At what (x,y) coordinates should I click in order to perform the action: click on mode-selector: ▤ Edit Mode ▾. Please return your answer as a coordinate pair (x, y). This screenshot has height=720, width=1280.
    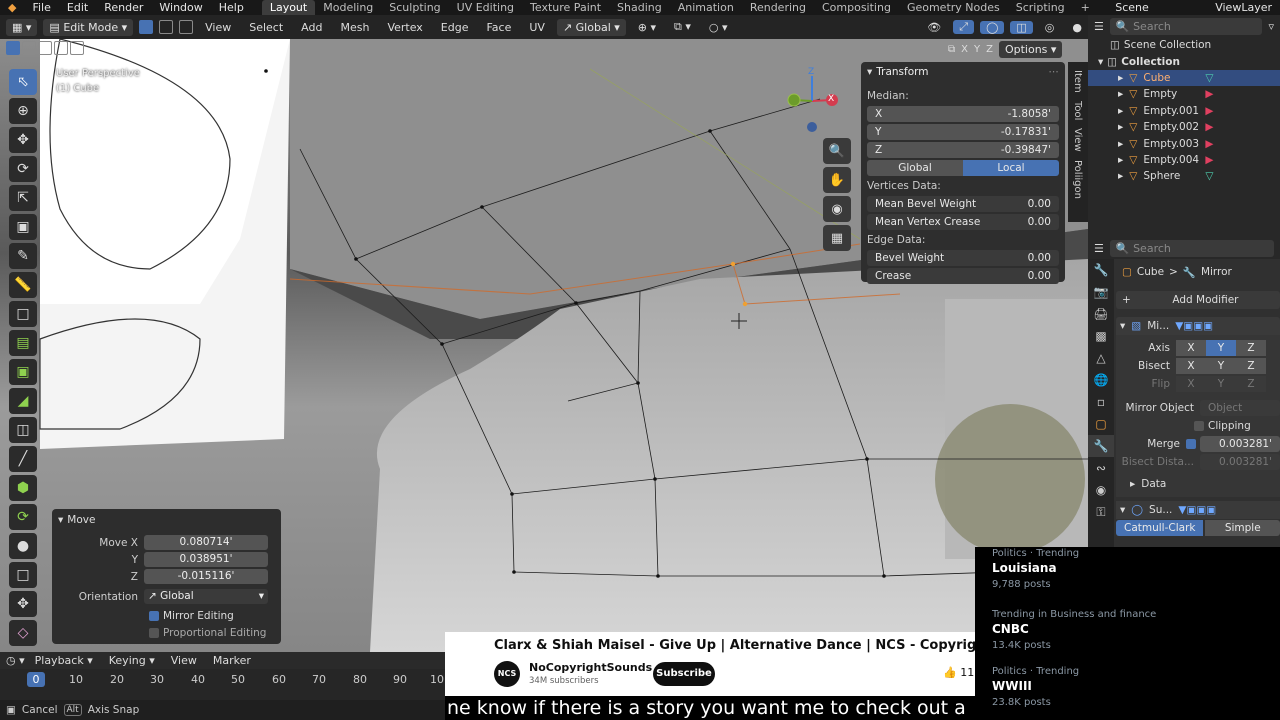
    Looking at the image, I should click on (88, 27).